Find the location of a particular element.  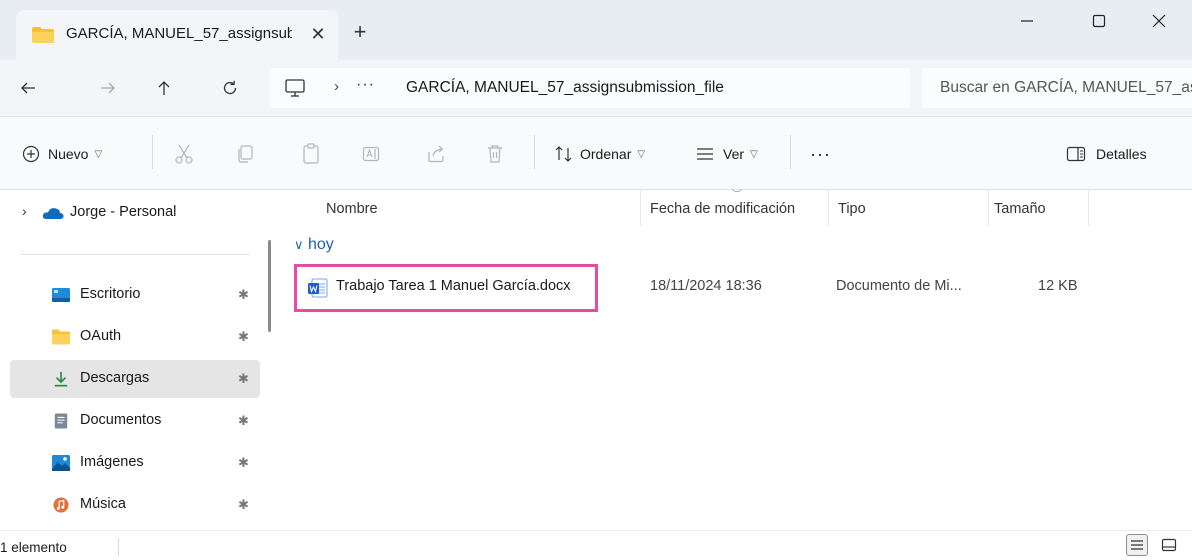

column-header-name: Nombre is located at coordinates (352, 209).